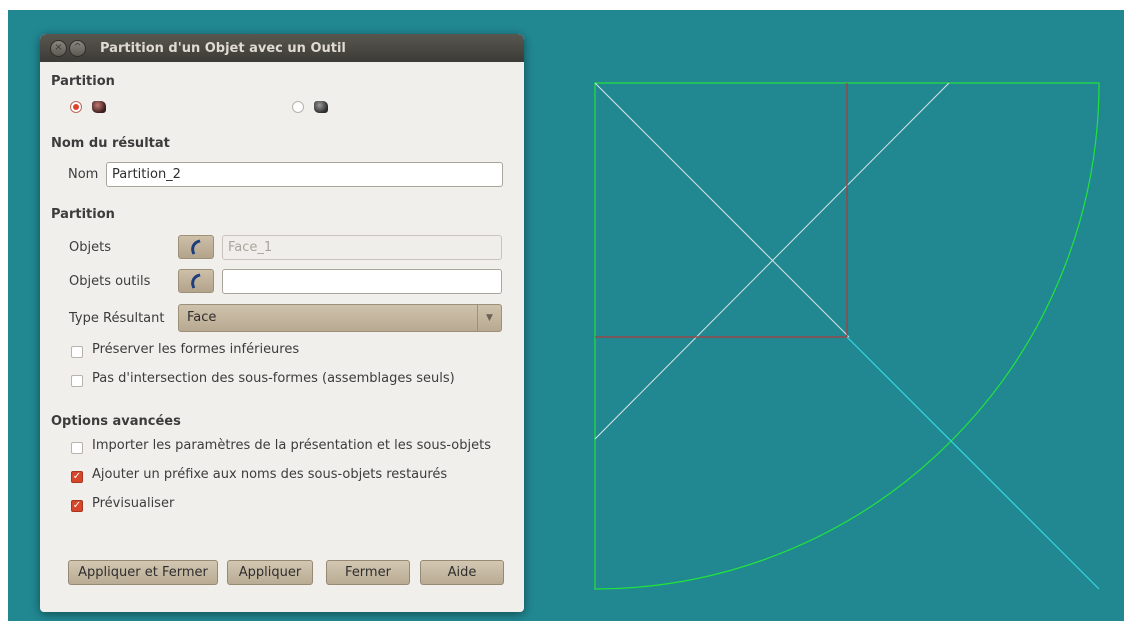 The width and height of the screenshot is (1124, 621). Describe the element at coordinates (340, 318) in the screenshot. I see `result-type-combo: Face ▼` at that location.